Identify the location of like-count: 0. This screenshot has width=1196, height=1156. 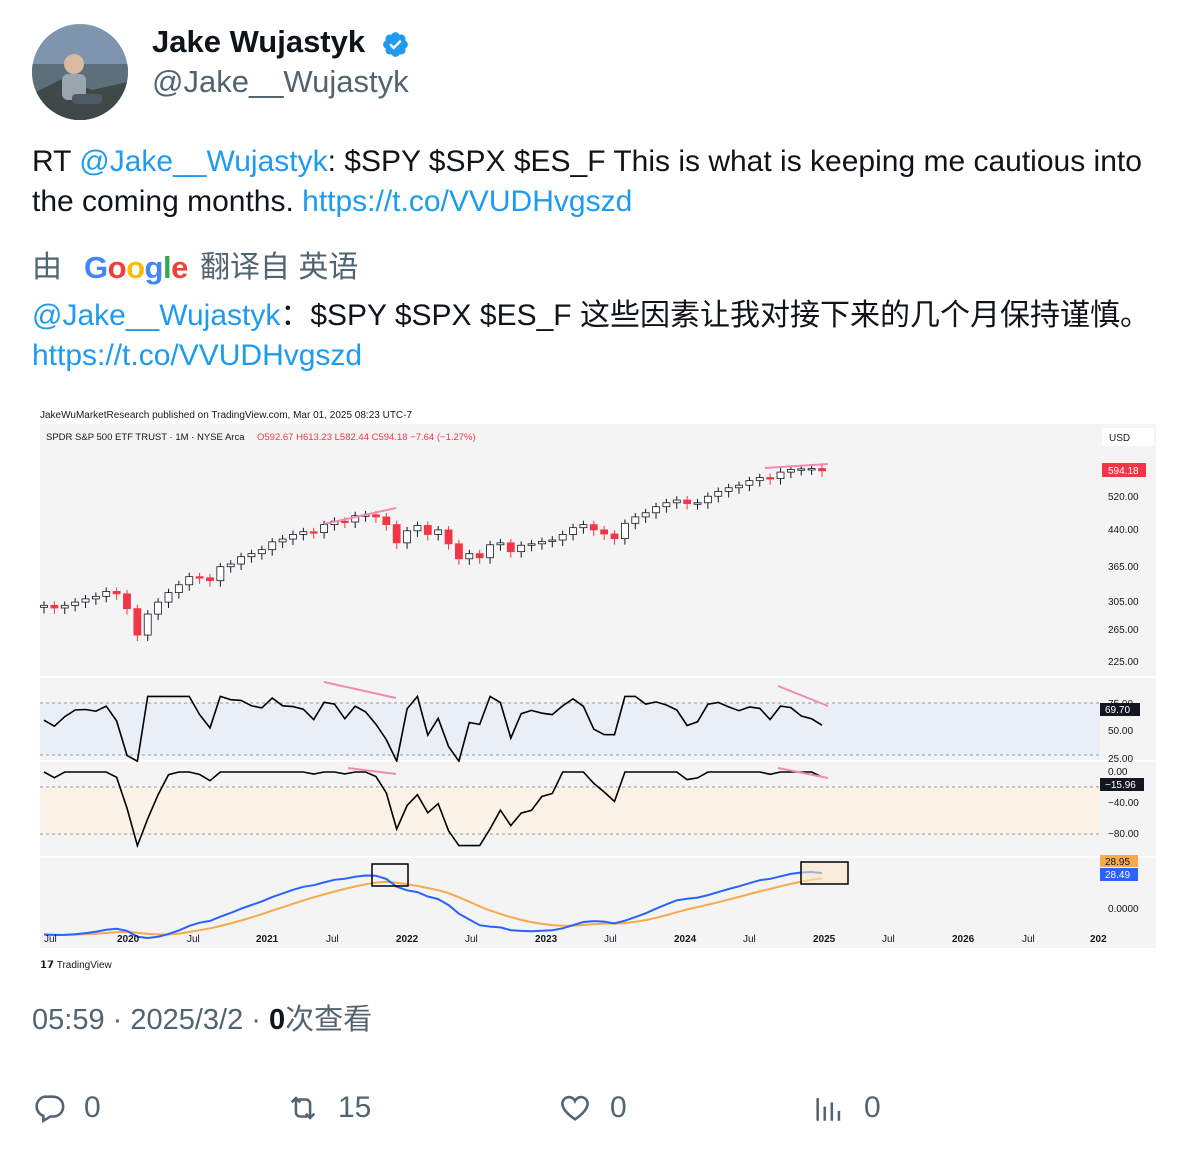
(618, 1107).